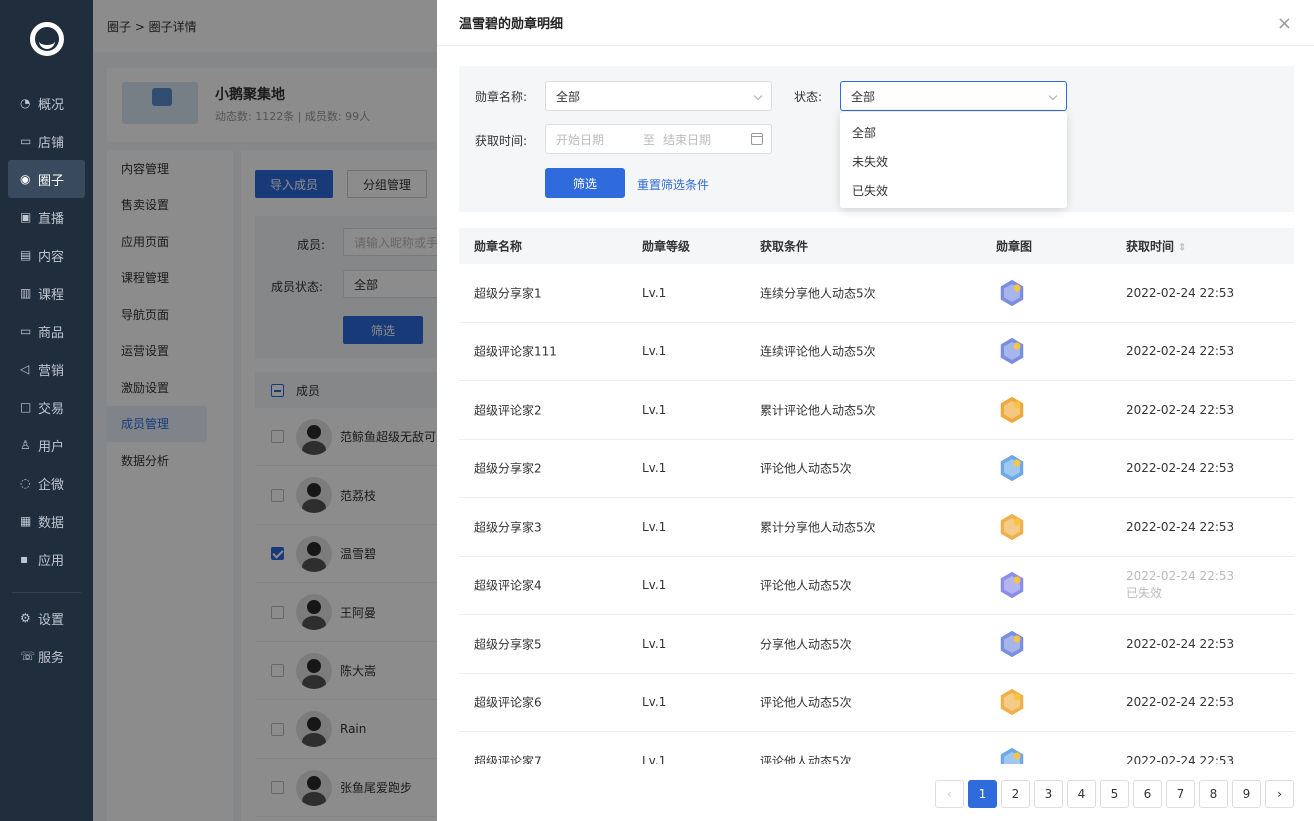  I want to click on nav-bottom-item-1: ⚙ 设置, so click(46, 618).